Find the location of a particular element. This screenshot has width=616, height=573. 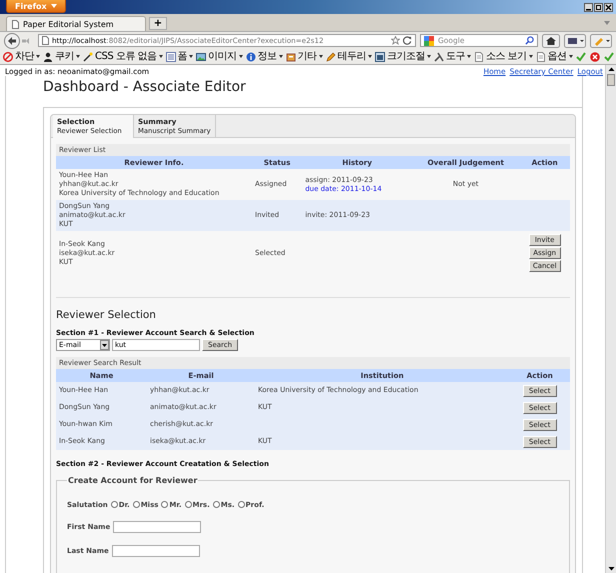

toolbar-item: 쿠키 is located at coordinates (61, 57).